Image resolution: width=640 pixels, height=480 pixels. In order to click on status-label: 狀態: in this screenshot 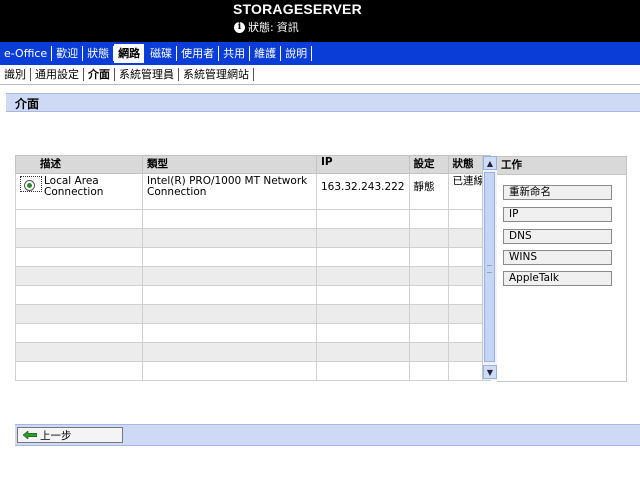, I will do `click(261, 27)`.